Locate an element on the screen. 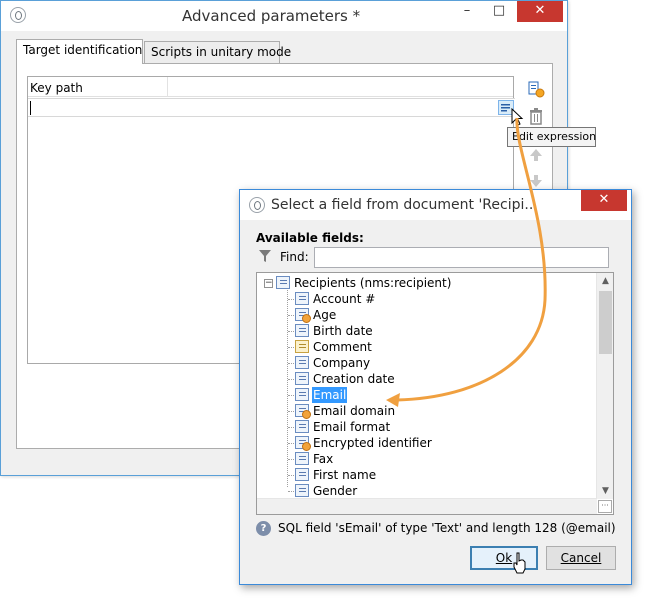  ok-button-label: Ok is located at coordinates (504, 558).